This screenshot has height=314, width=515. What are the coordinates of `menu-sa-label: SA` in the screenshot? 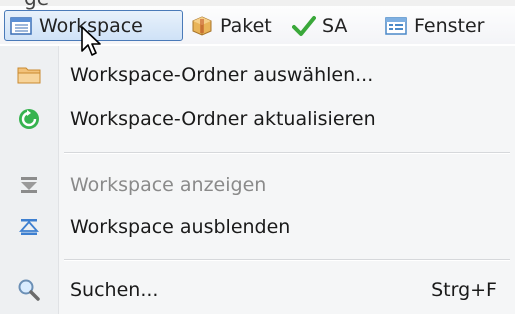 It's located at (335, 25).